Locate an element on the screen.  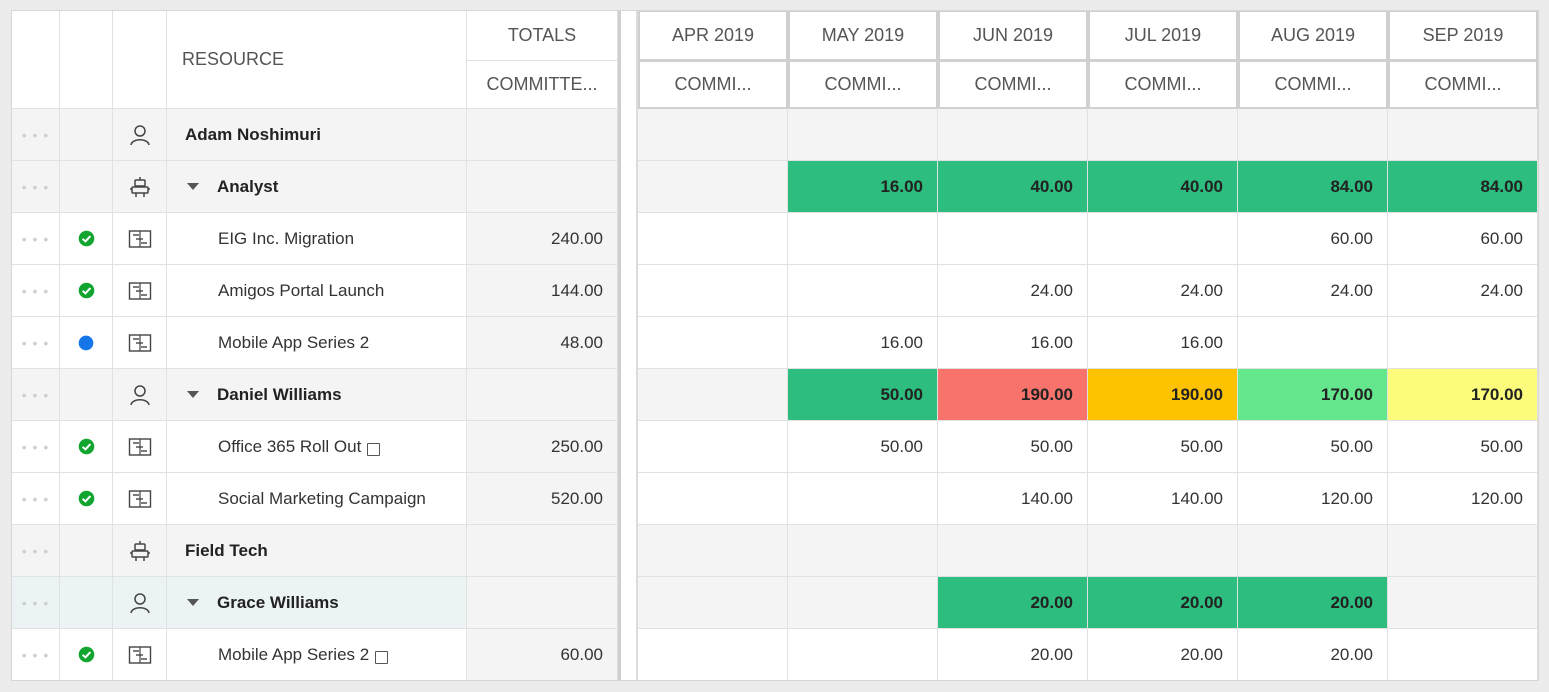
pane-splitter is located at coordinates (628, 345).